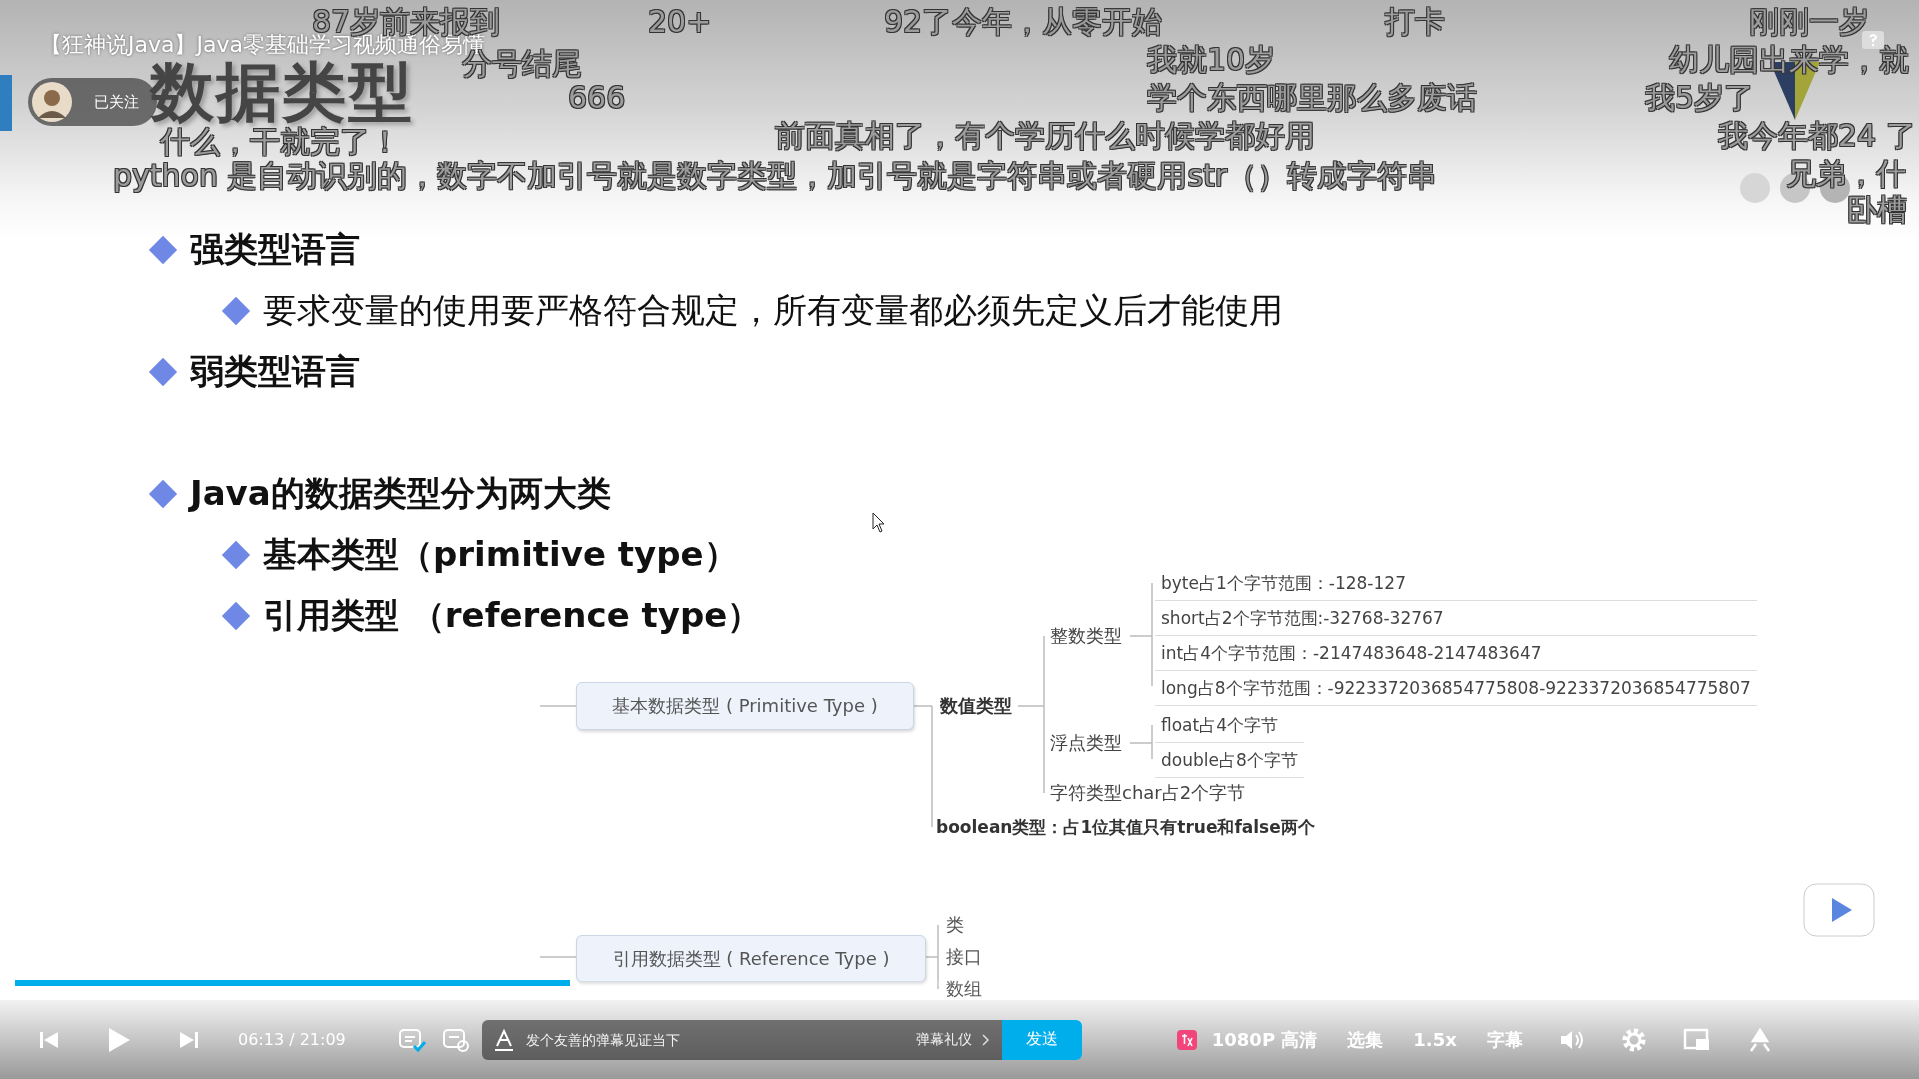  I want to click on danmaku-comment: 我今年都24 了, so click(1817, 135).